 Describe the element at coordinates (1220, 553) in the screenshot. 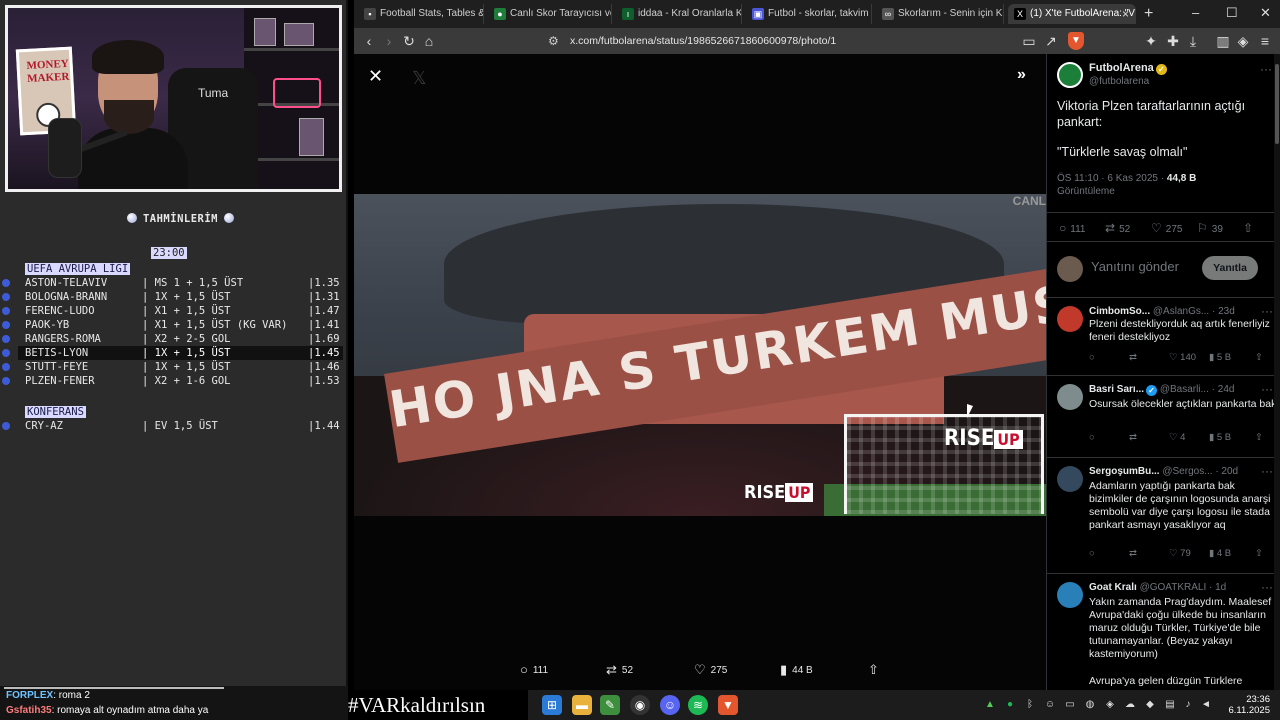

I see `views-button: ▮ 4 B` at that location.